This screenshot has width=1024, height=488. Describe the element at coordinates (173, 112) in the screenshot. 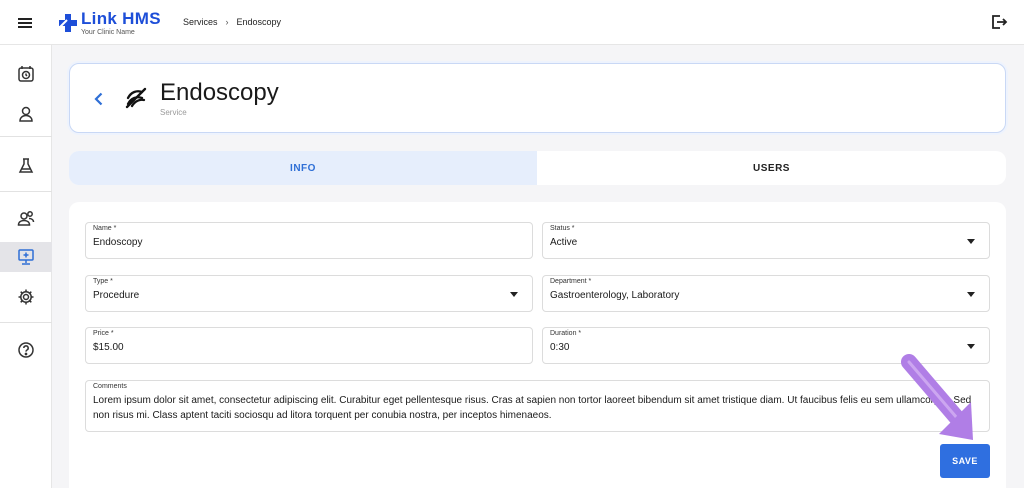

I see `page-subtitle: Service` at that location.